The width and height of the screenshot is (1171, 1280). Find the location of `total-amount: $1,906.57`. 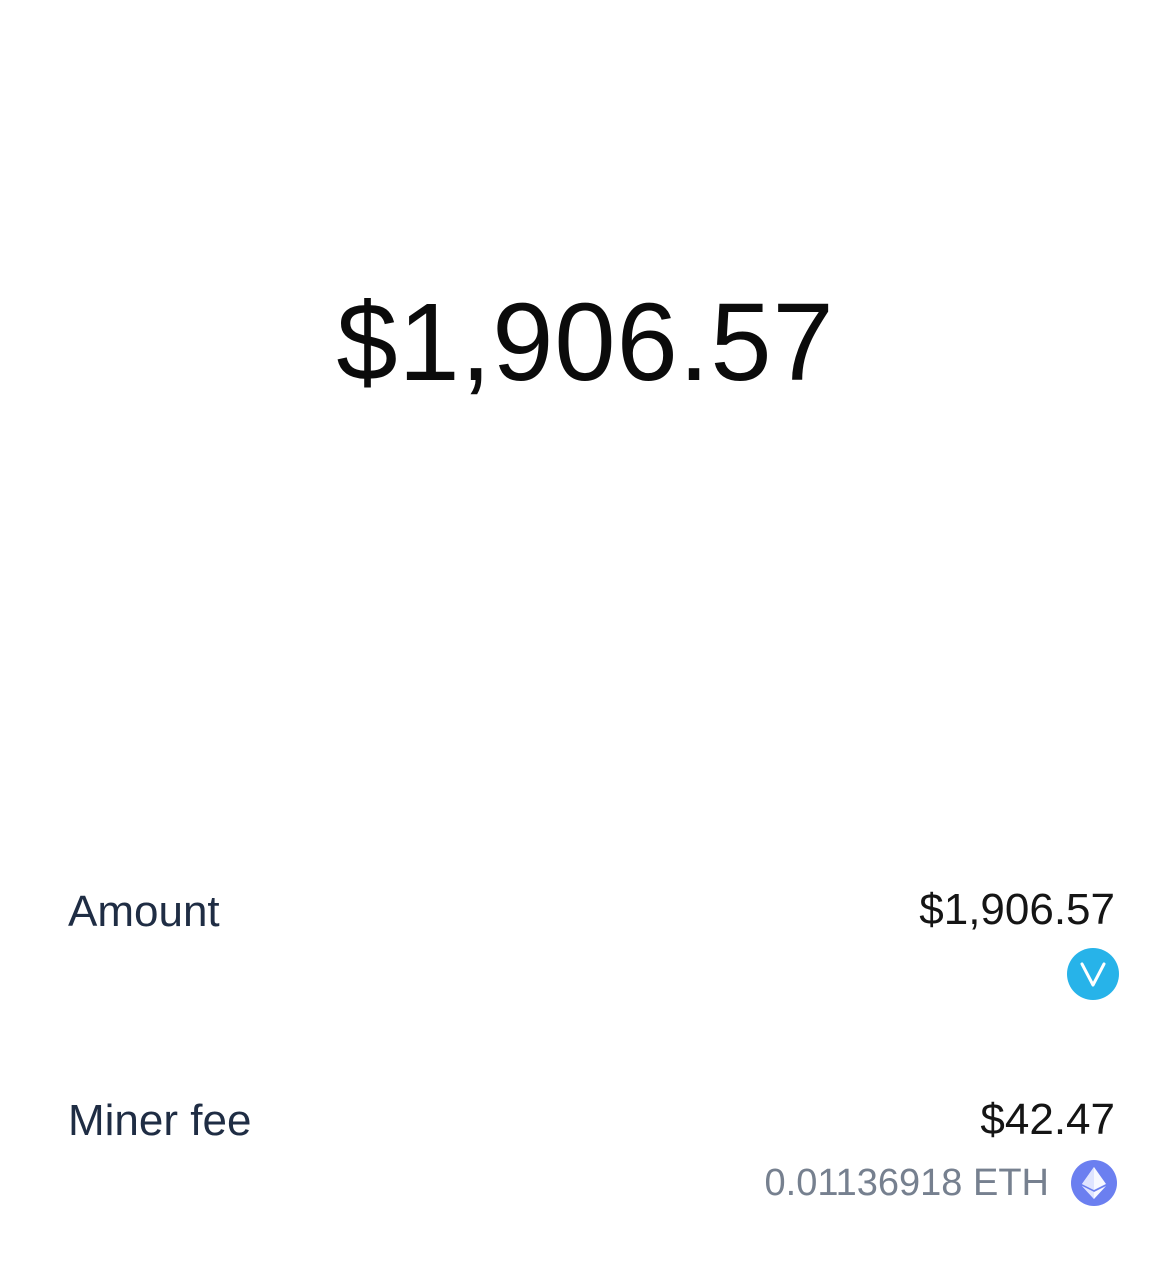

total-amount: $1,906.57 is located at coordinates (585, 342).